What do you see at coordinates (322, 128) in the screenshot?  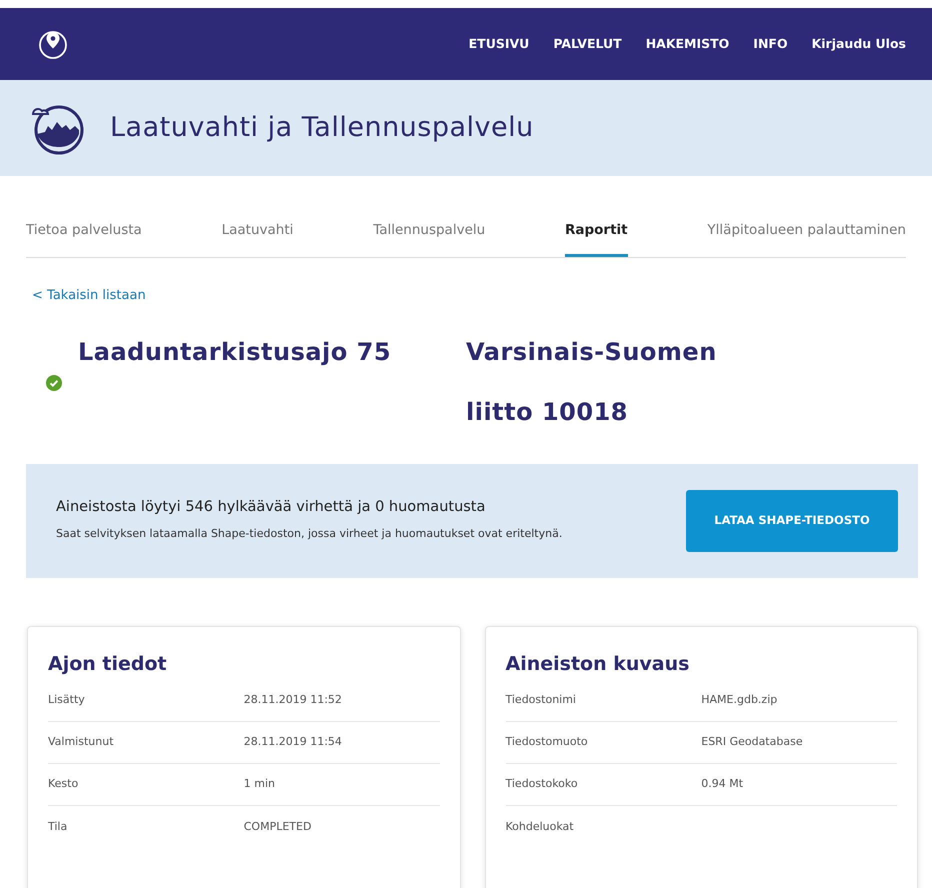 I see `banner-title: Laatuvahti ja Tallennuspalvelu` at bounding box center [322, 128].